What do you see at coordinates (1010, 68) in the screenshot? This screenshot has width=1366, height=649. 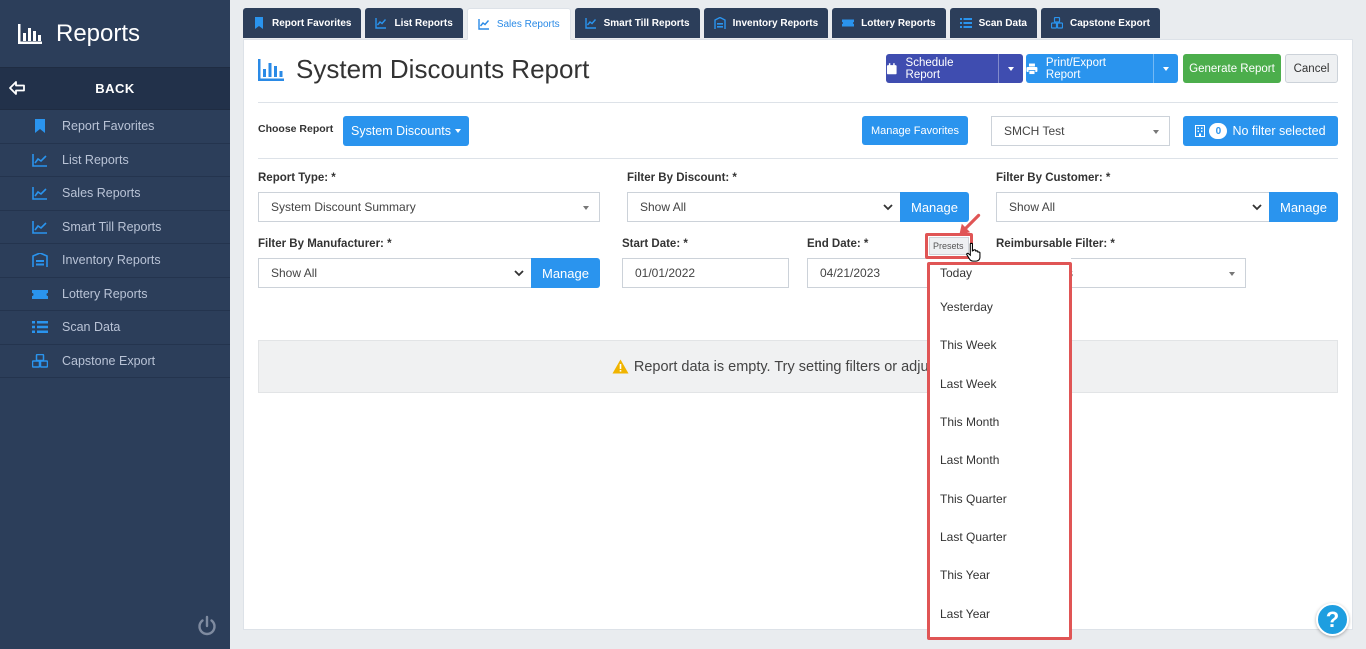 I see `schedule-dropdown-toggle` at bounding box center [1010, 68].